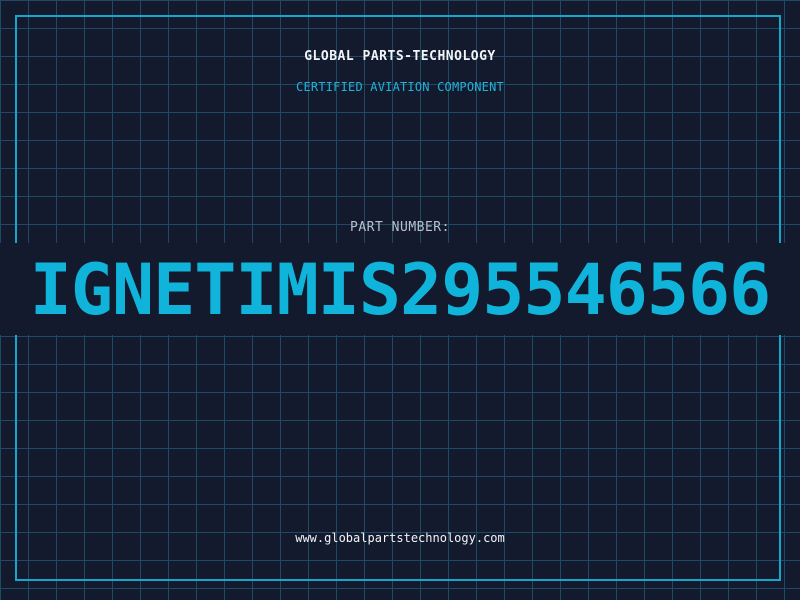 The height and width of the screenshot is (600, 800). Describe the element at coordinates (400, 290) in the screenshot. I see `part-number-value: IGNETIMIS295546566` at that location.